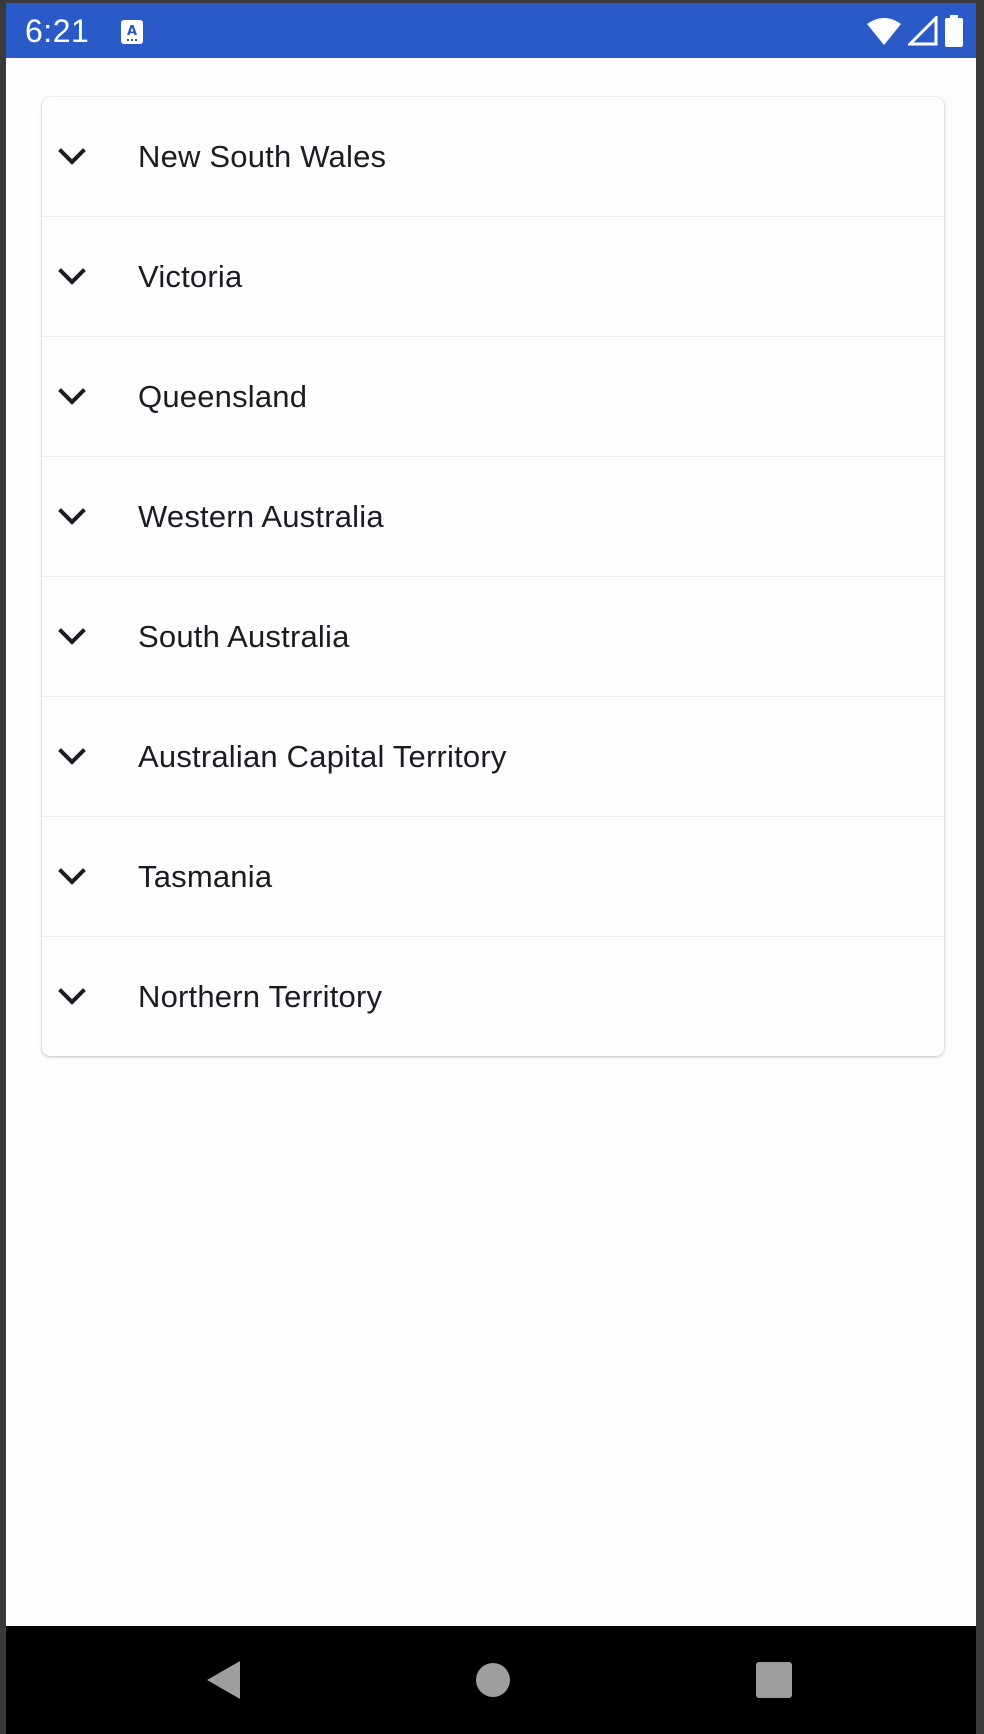  I want to click on status-icons, so click(915, 31).